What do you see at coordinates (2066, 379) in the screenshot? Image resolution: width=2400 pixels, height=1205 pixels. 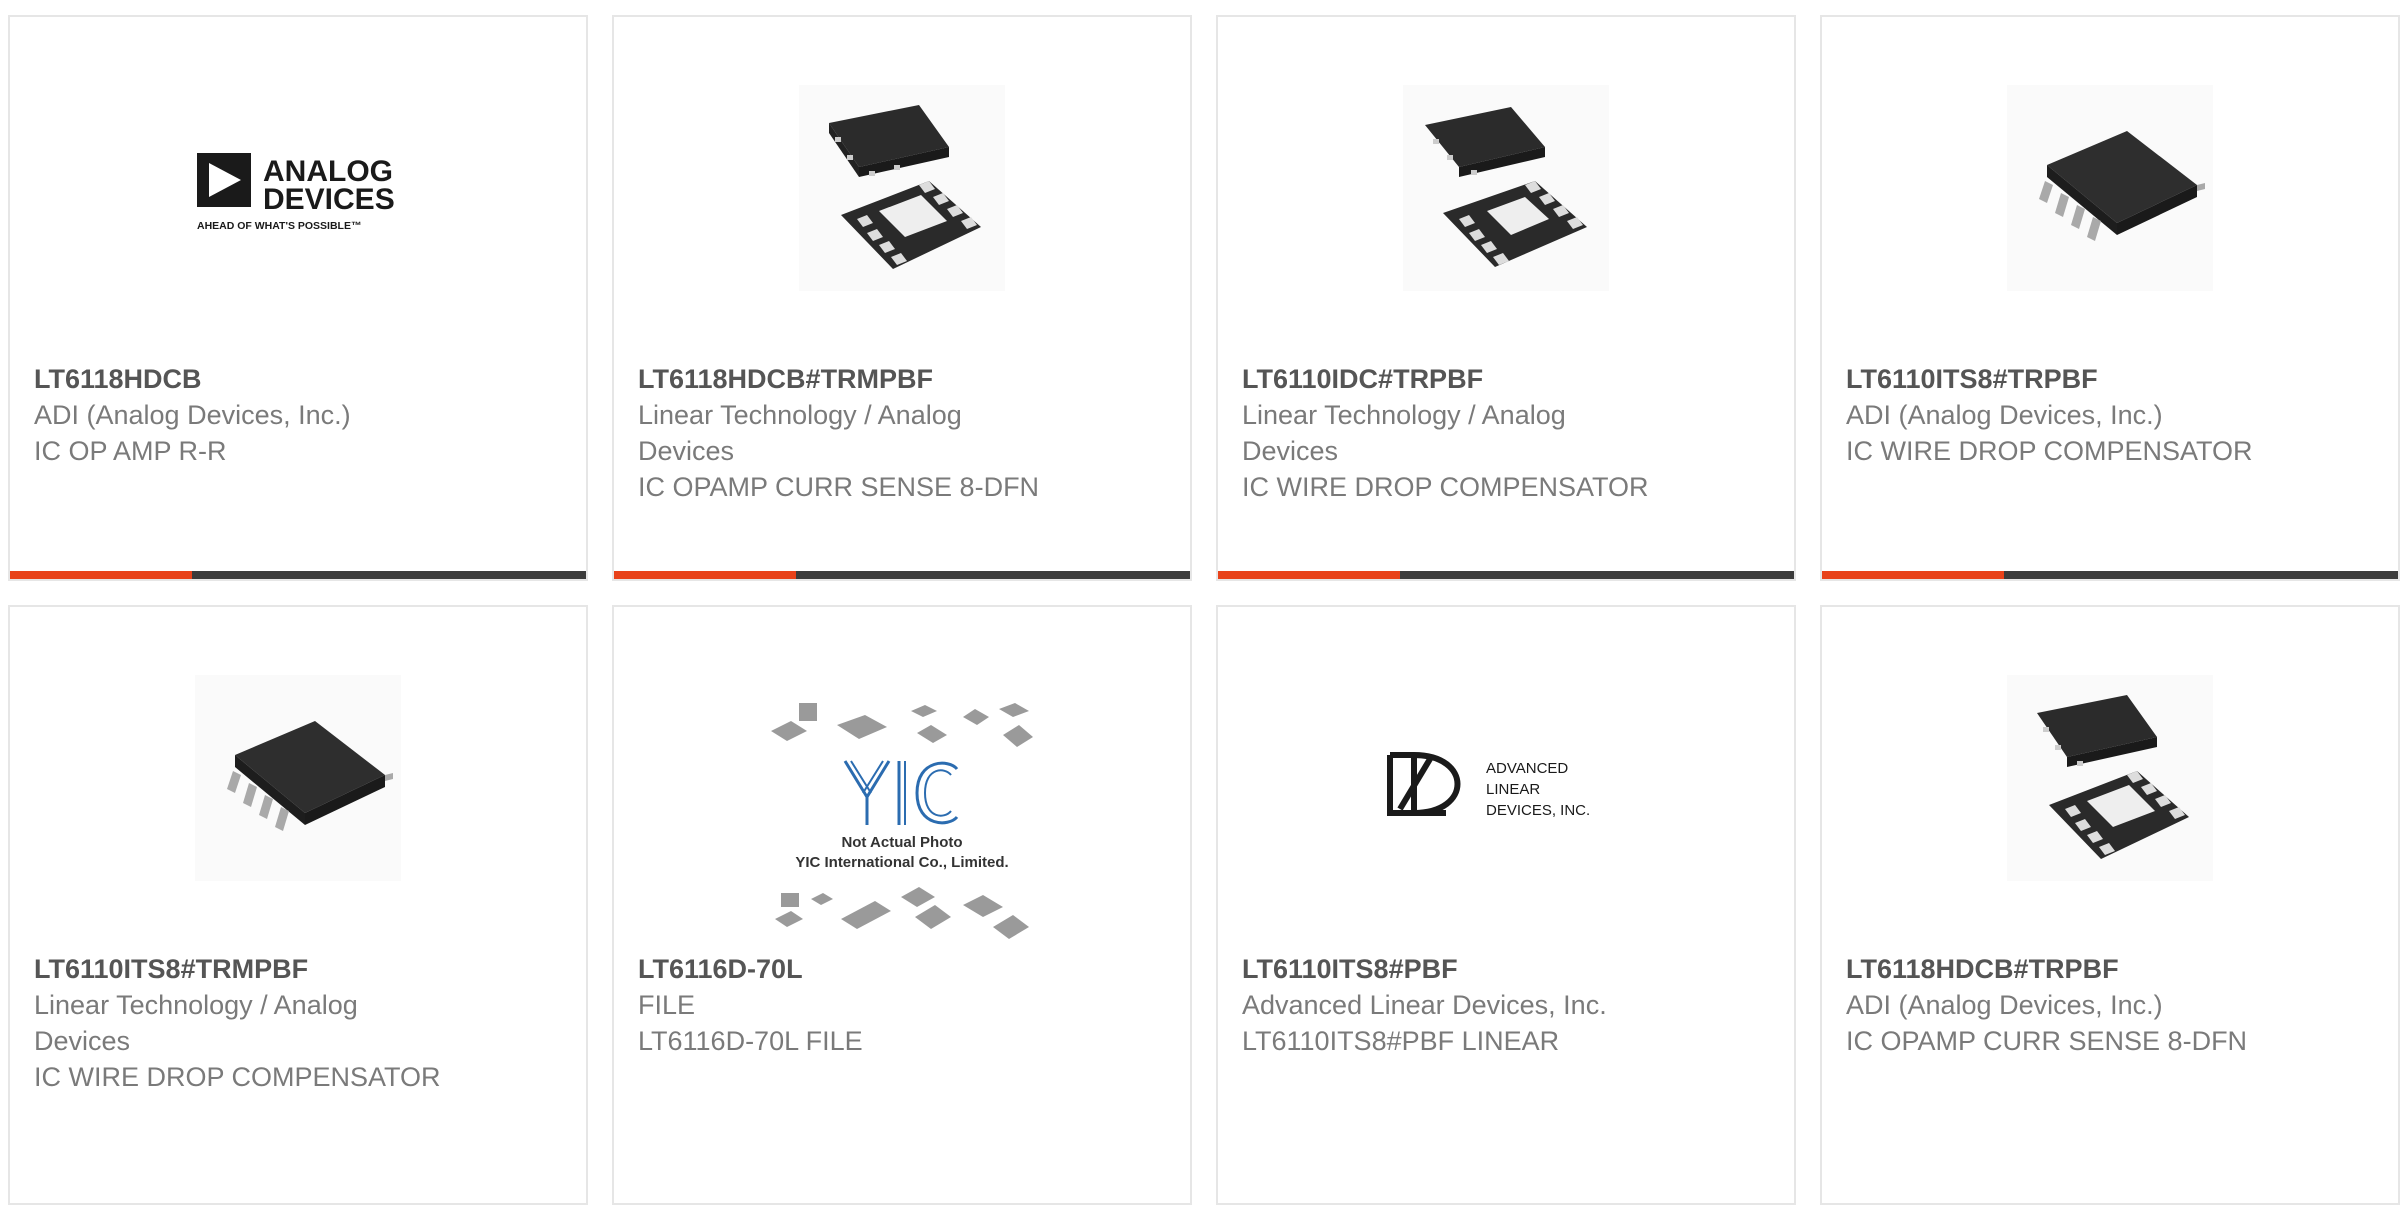 I see `part-number: LT6110ITS8#TRPBF` at bounding box center [2066, 379].